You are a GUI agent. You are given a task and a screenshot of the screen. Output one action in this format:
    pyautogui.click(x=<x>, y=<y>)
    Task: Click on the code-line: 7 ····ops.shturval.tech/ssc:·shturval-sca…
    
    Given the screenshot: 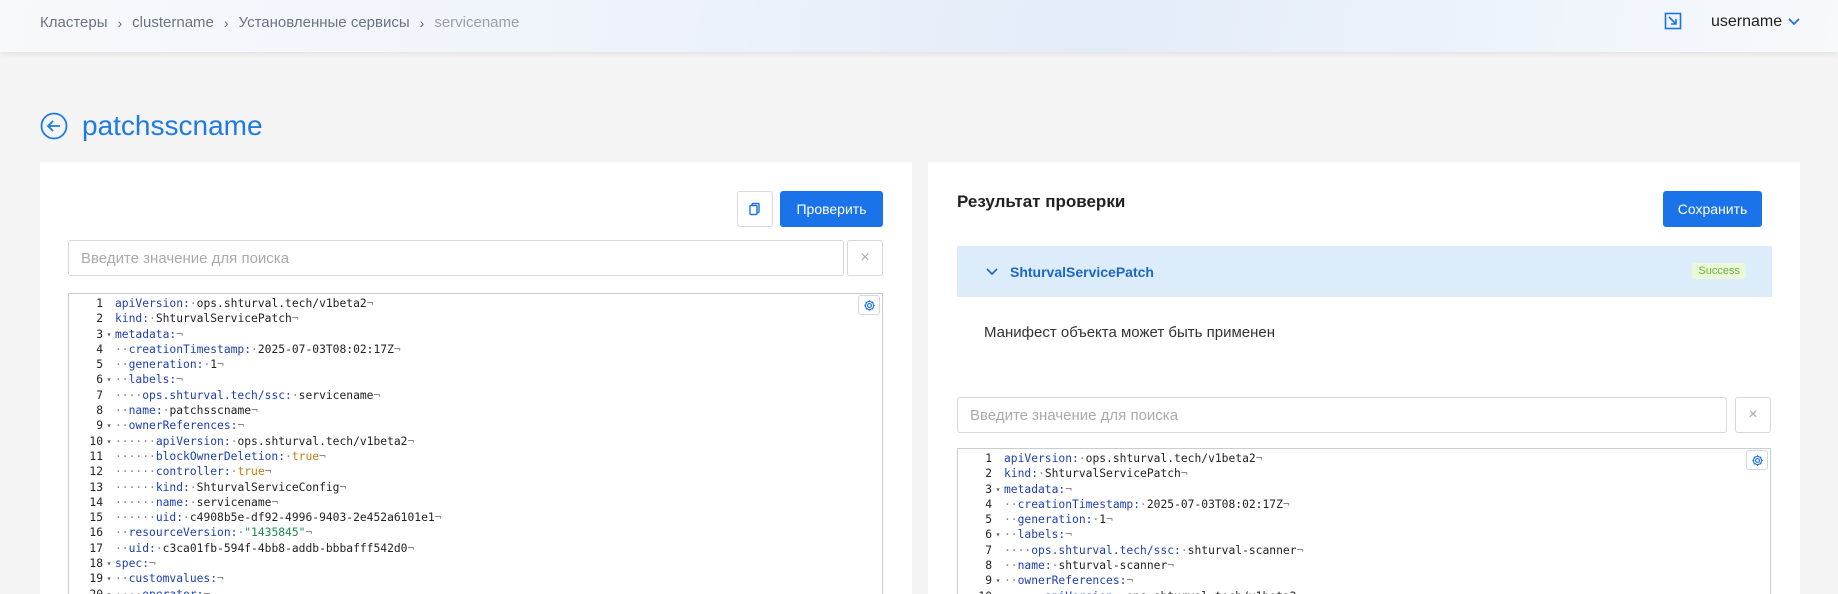 What is the action you would take?
    pyautogui.click(x=1364, y=550)
    